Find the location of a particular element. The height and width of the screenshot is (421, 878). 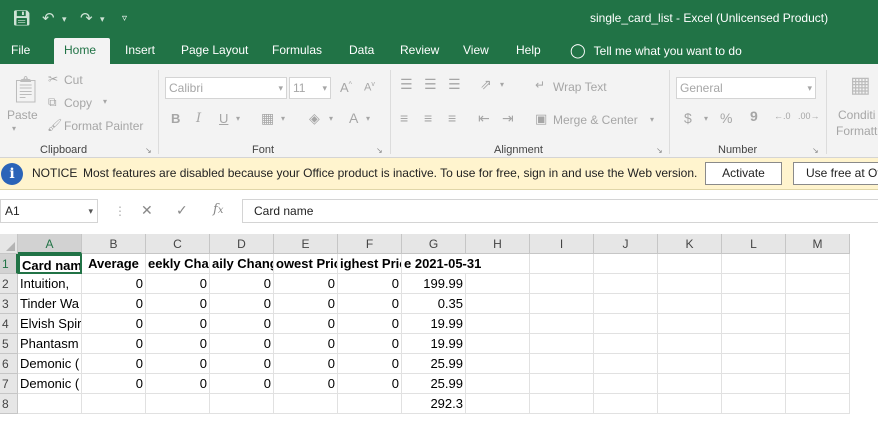

tab-insert: Insert is located at coordinates (140, 51).